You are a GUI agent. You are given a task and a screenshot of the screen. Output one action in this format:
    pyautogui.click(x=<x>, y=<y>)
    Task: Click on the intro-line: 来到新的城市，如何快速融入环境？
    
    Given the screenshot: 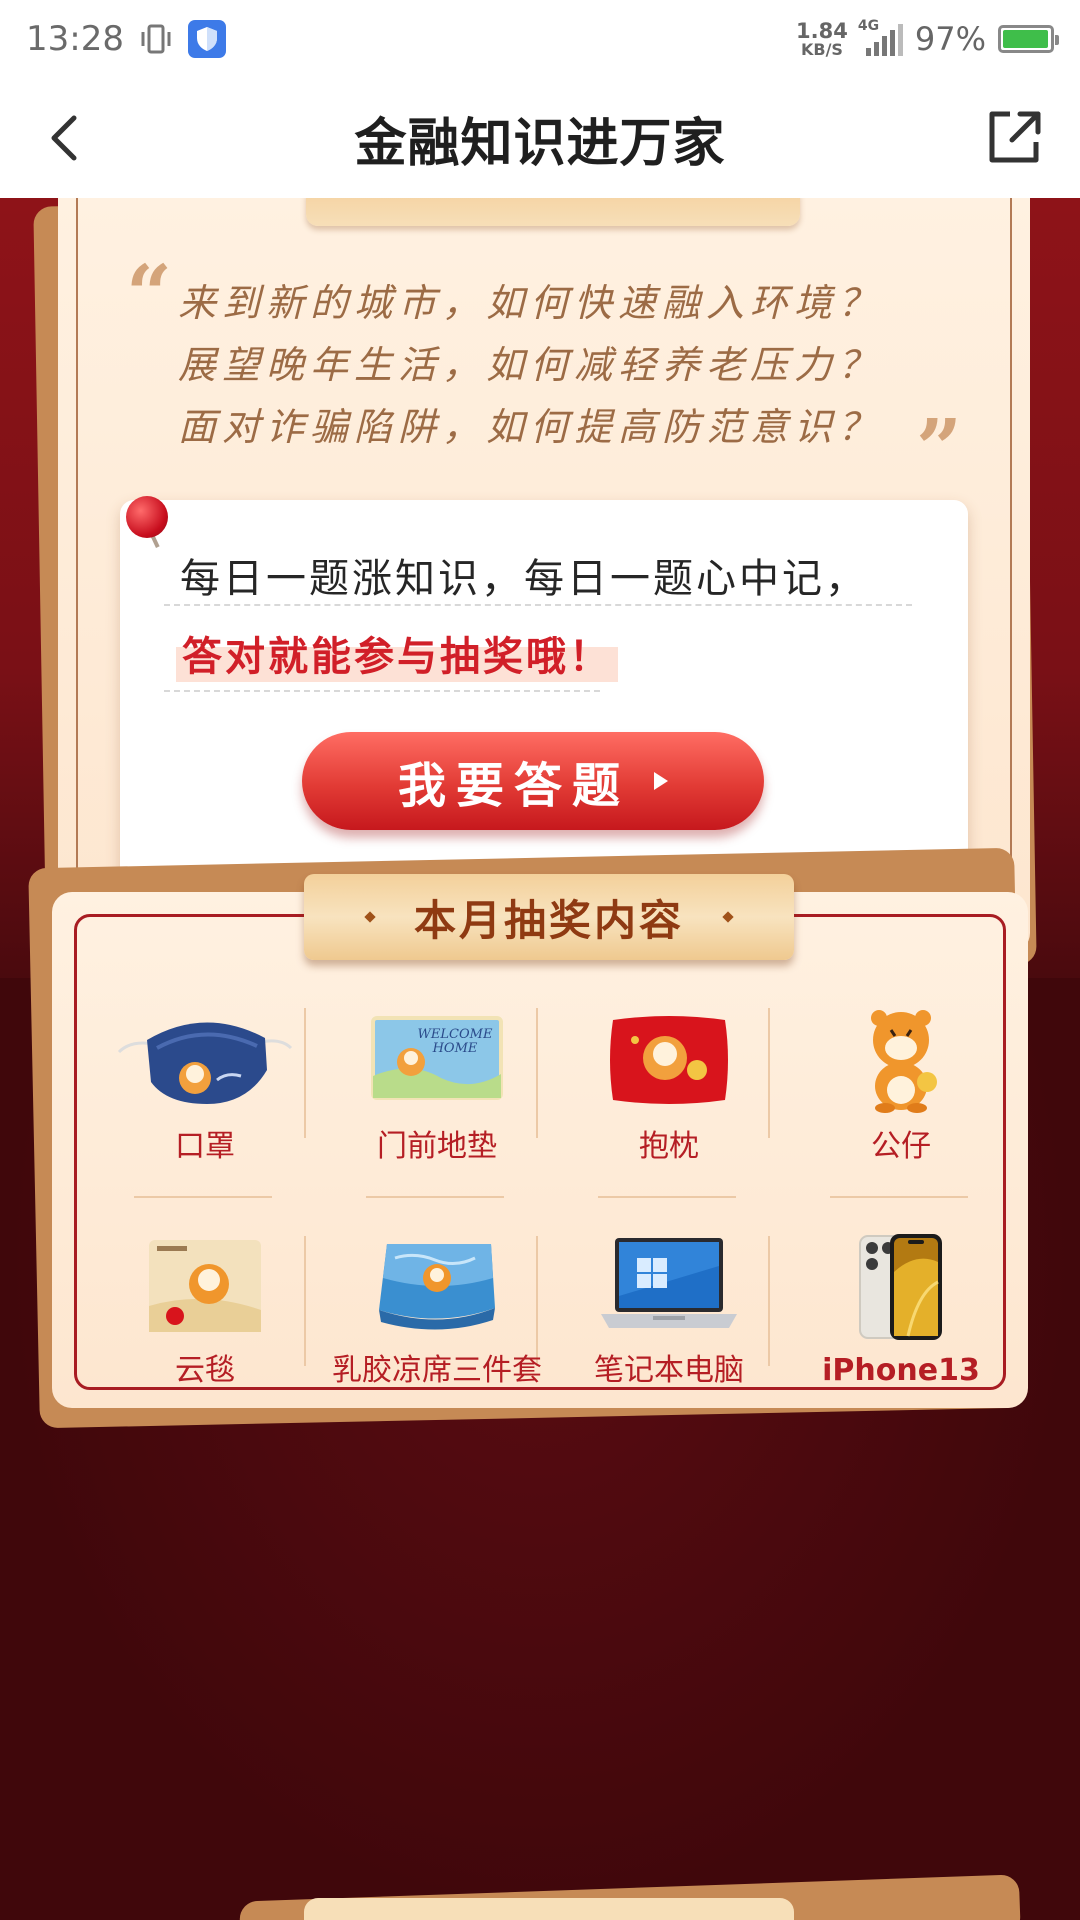 What is the action you would take?
    pyautogui.click(x=530, y=303)
    